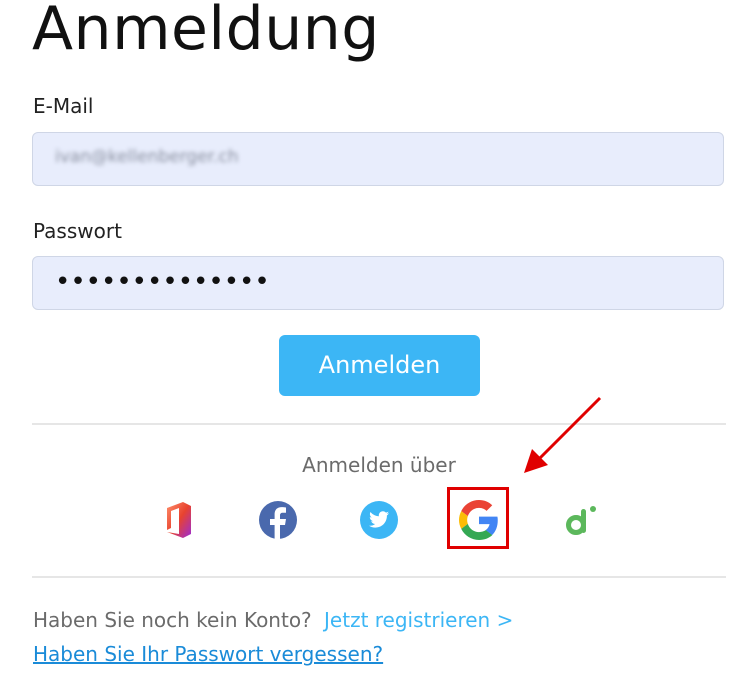 This screenshot has height=692, width=750. Describe the element at coordinates (478, 518) in the screenshot. I see `google-highlight-box` at that location.